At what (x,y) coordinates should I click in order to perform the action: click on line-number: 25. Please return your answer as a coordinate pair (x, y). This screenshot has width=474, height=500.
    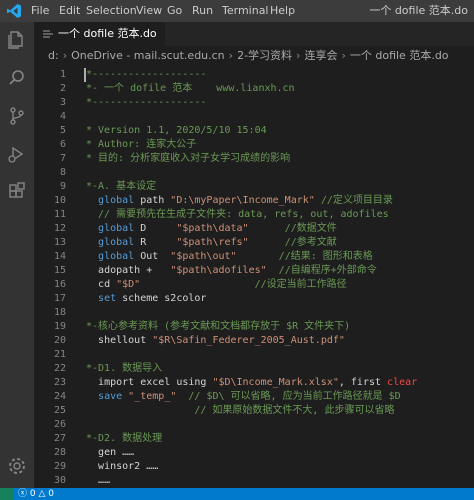
    Looking at the image, I should click on (59, 410).